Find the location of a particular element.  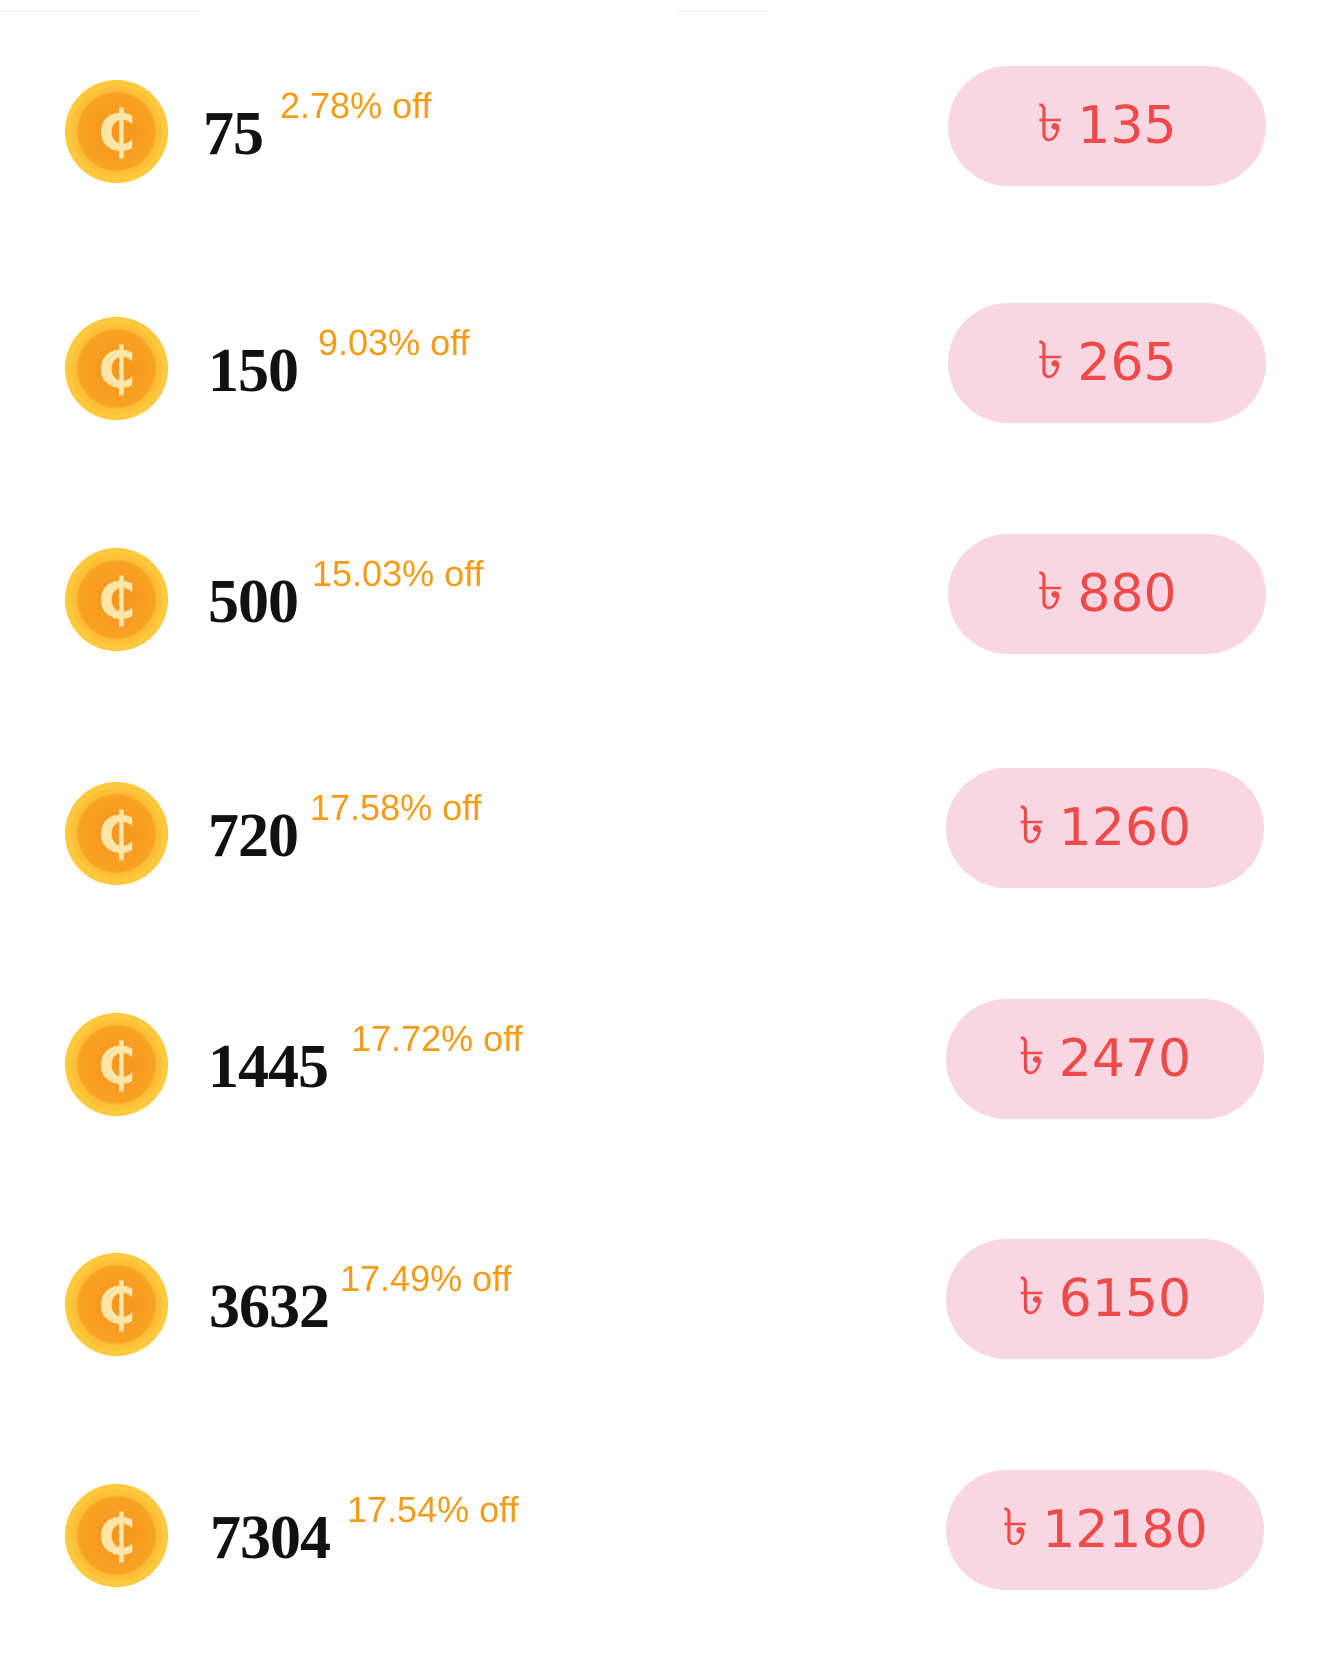

coin-amount: 1445 is located at coordinates (268, 1067).